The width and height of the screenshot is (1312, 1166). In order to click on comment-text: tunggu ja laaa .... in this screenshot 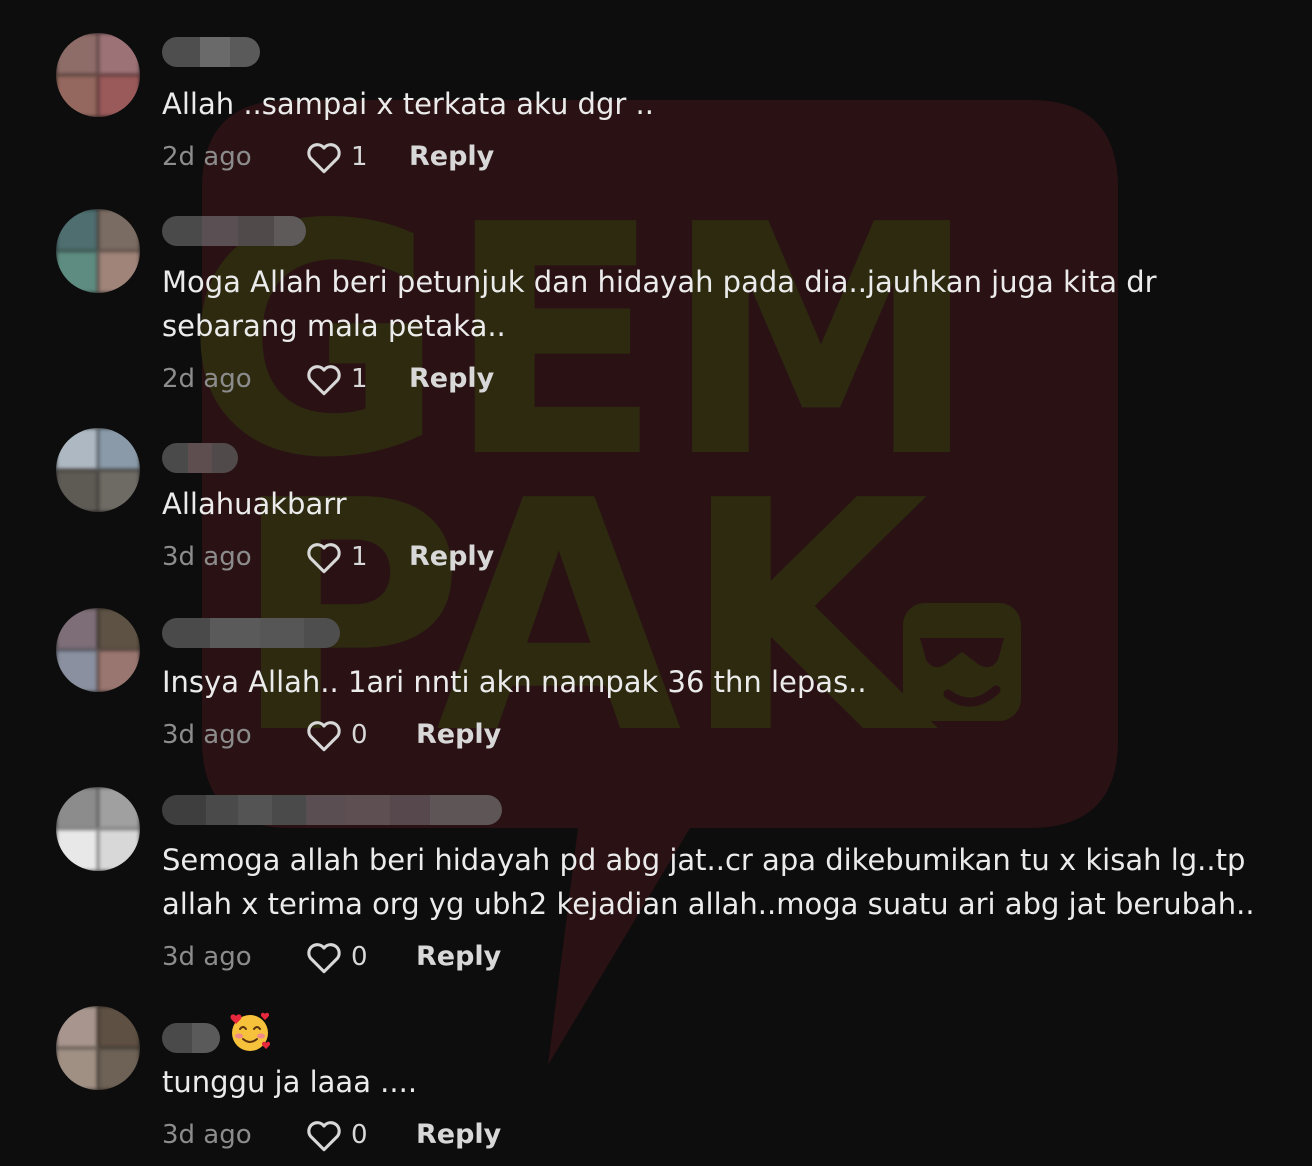, I will do `click(290, 1082)`.